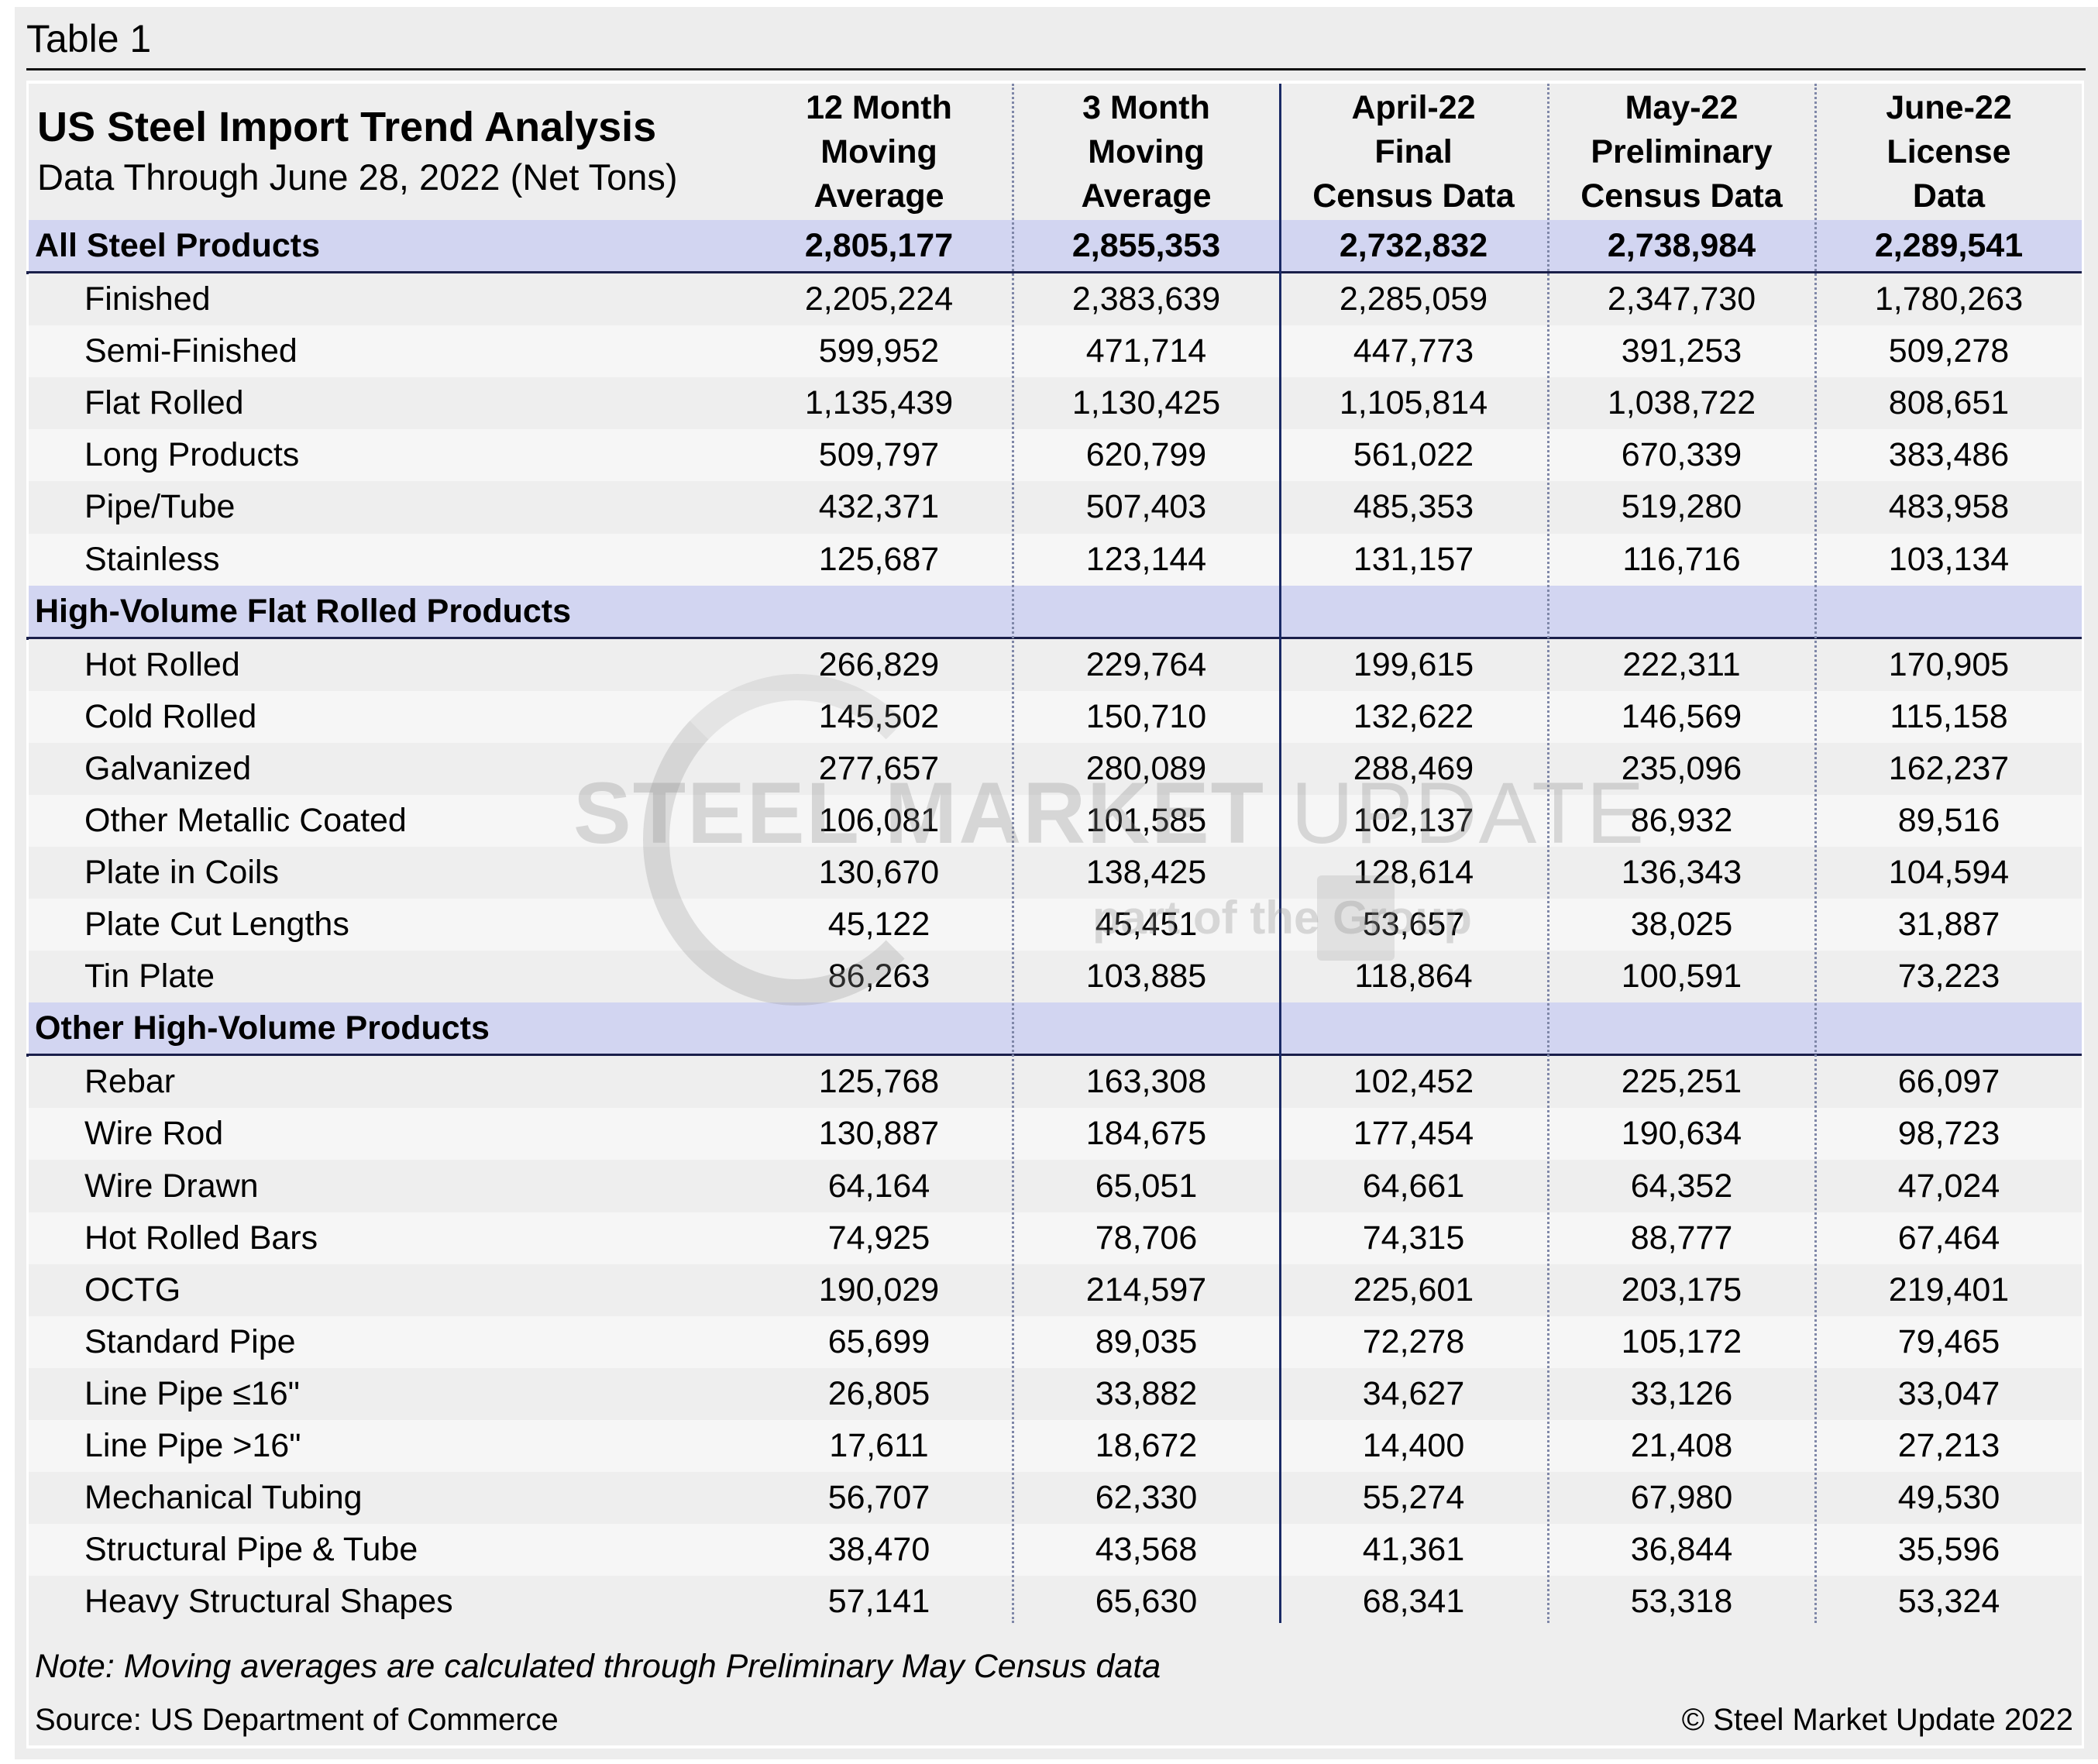 The height and width of the screenshot is (1764, 2098). Describe the element at coordinates (1682, 299) in the screenshot. I see `cell-value: 2,347,730` at that location.